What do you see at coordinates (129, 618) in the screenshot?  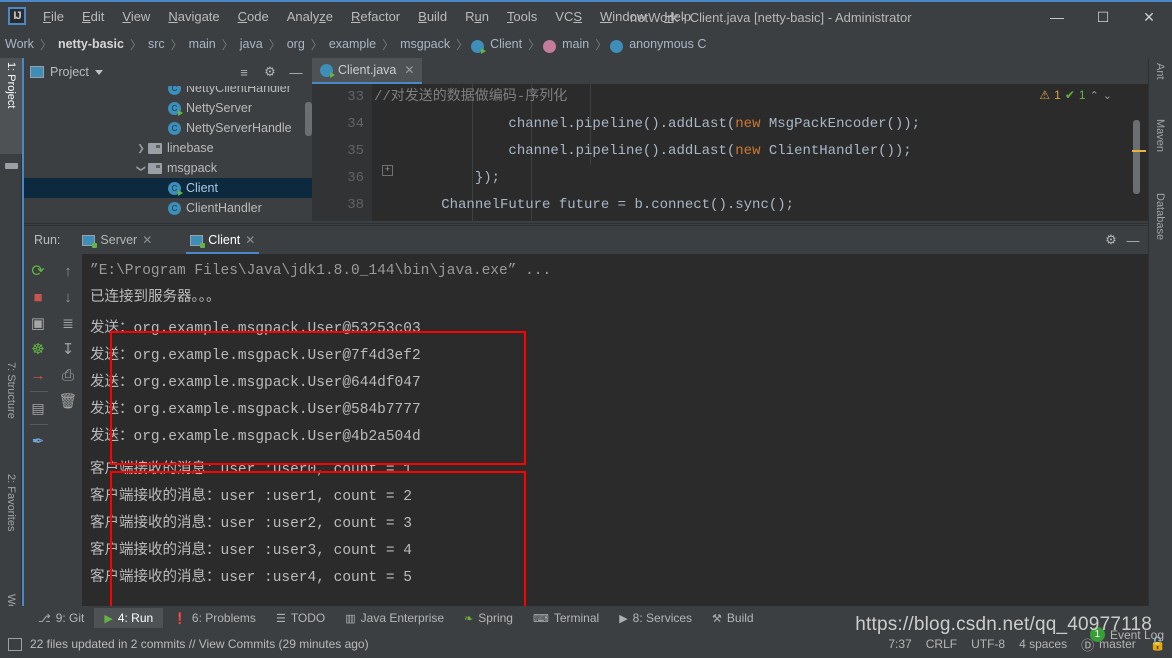 I see `tool-button-run: ▶ 4: Run` at bounding box center [129, 618].